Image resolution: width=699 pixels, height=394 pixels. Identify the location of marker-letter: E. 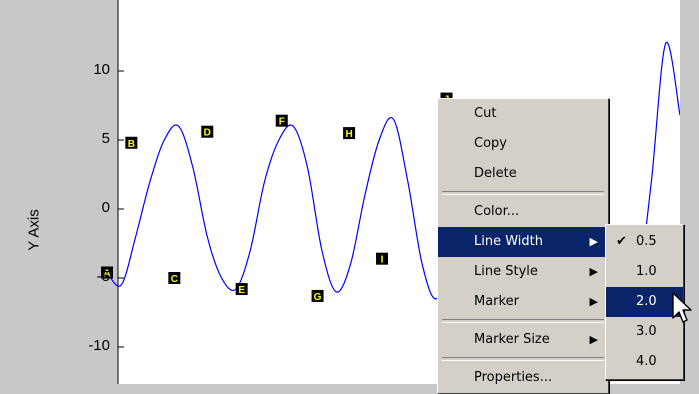
(241, 290).